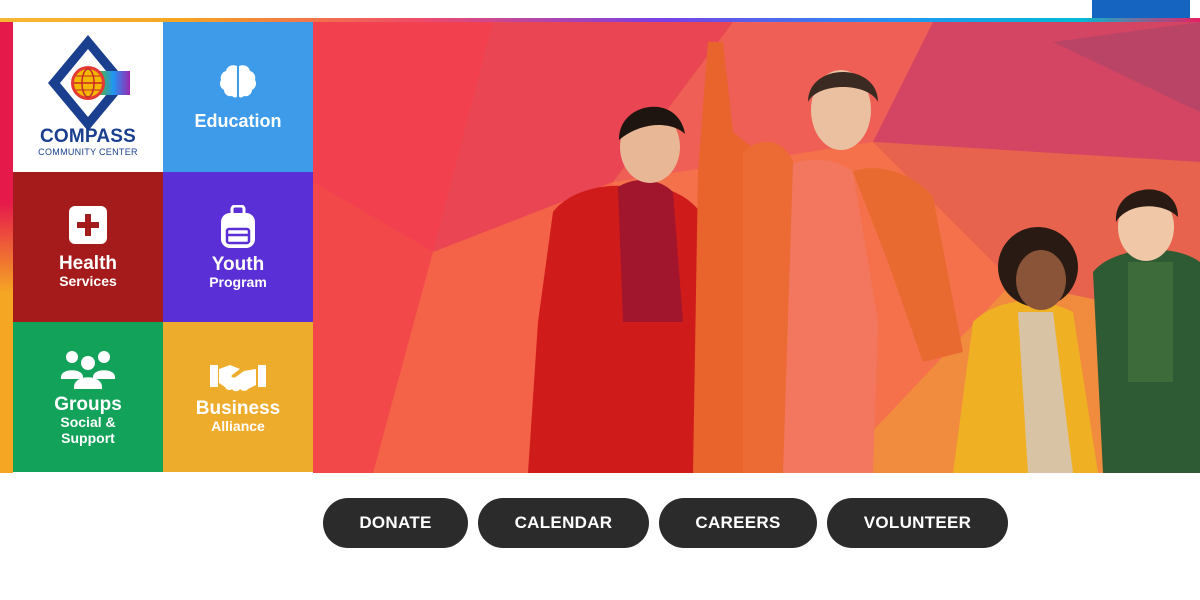 Image resolution: width=1200 pixels, height=600 pixels. I want to click on people-group-icon, so click(88, 369).